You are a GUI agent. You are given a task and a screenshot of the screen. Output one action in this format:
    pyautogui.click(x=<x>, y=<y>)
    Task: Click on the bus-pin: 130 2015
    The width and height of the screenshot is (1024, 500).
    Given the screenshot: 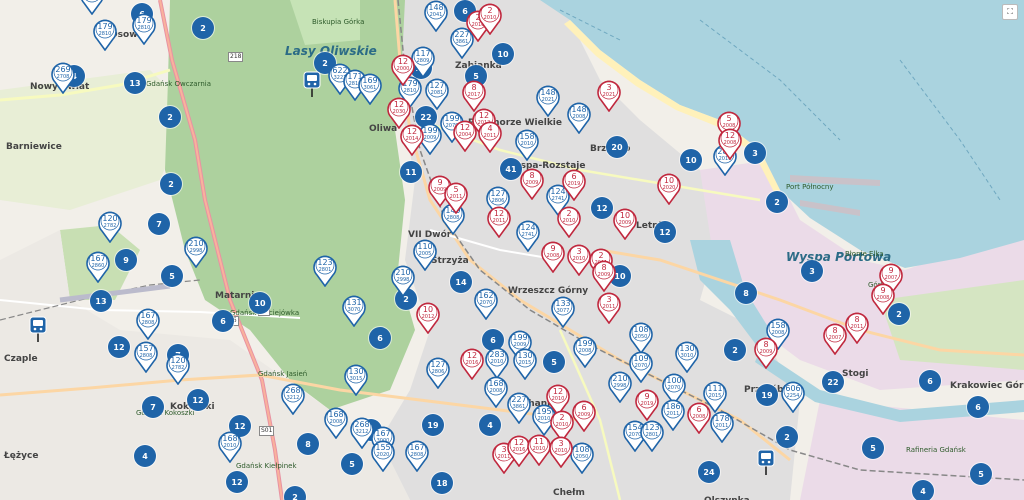 What is the action you would take?
    pyautogui.click(x=525, y=363)
    